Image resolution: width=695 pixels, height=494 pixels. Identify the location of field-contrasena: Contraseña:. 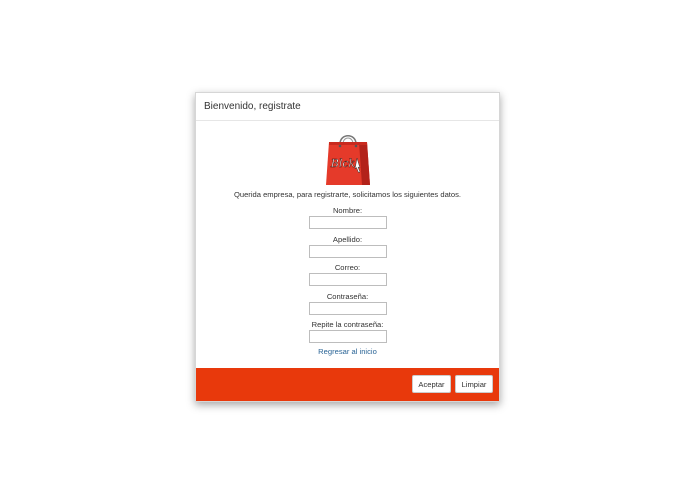
(347, 303).